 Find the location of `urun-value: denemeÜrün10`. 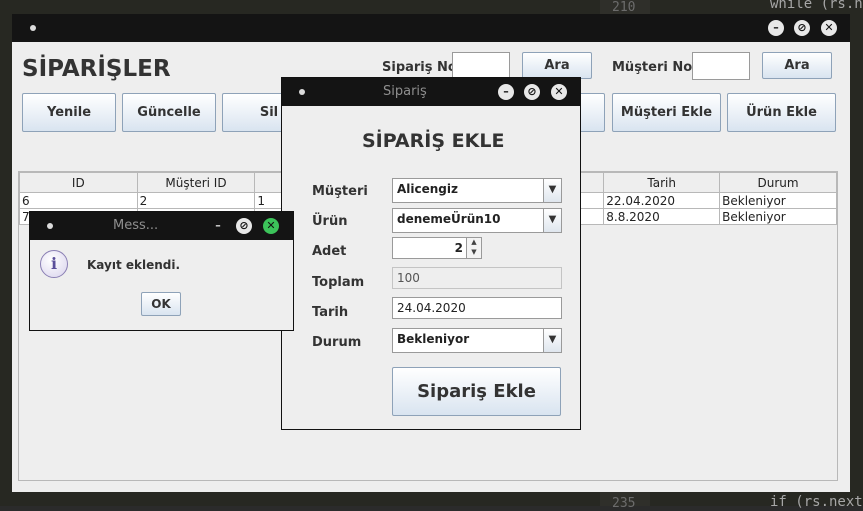

urun-value: denemeÜrün10 is located at coordinates (449, 219).